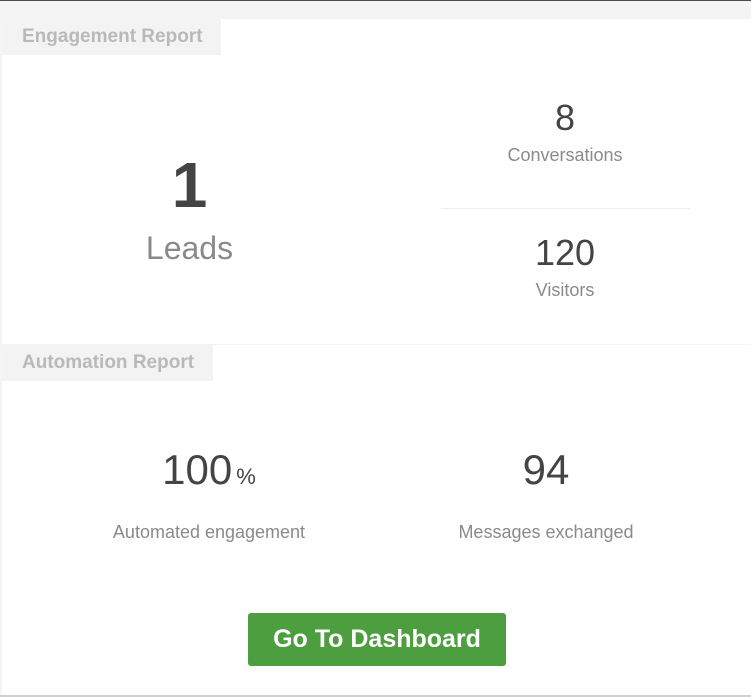 Image resolution: width=751 pixels, height=697 pixels. Describe the element at coordinates (565, 290) in the screenshot. I see `visitors-label: Visitors` at that location.